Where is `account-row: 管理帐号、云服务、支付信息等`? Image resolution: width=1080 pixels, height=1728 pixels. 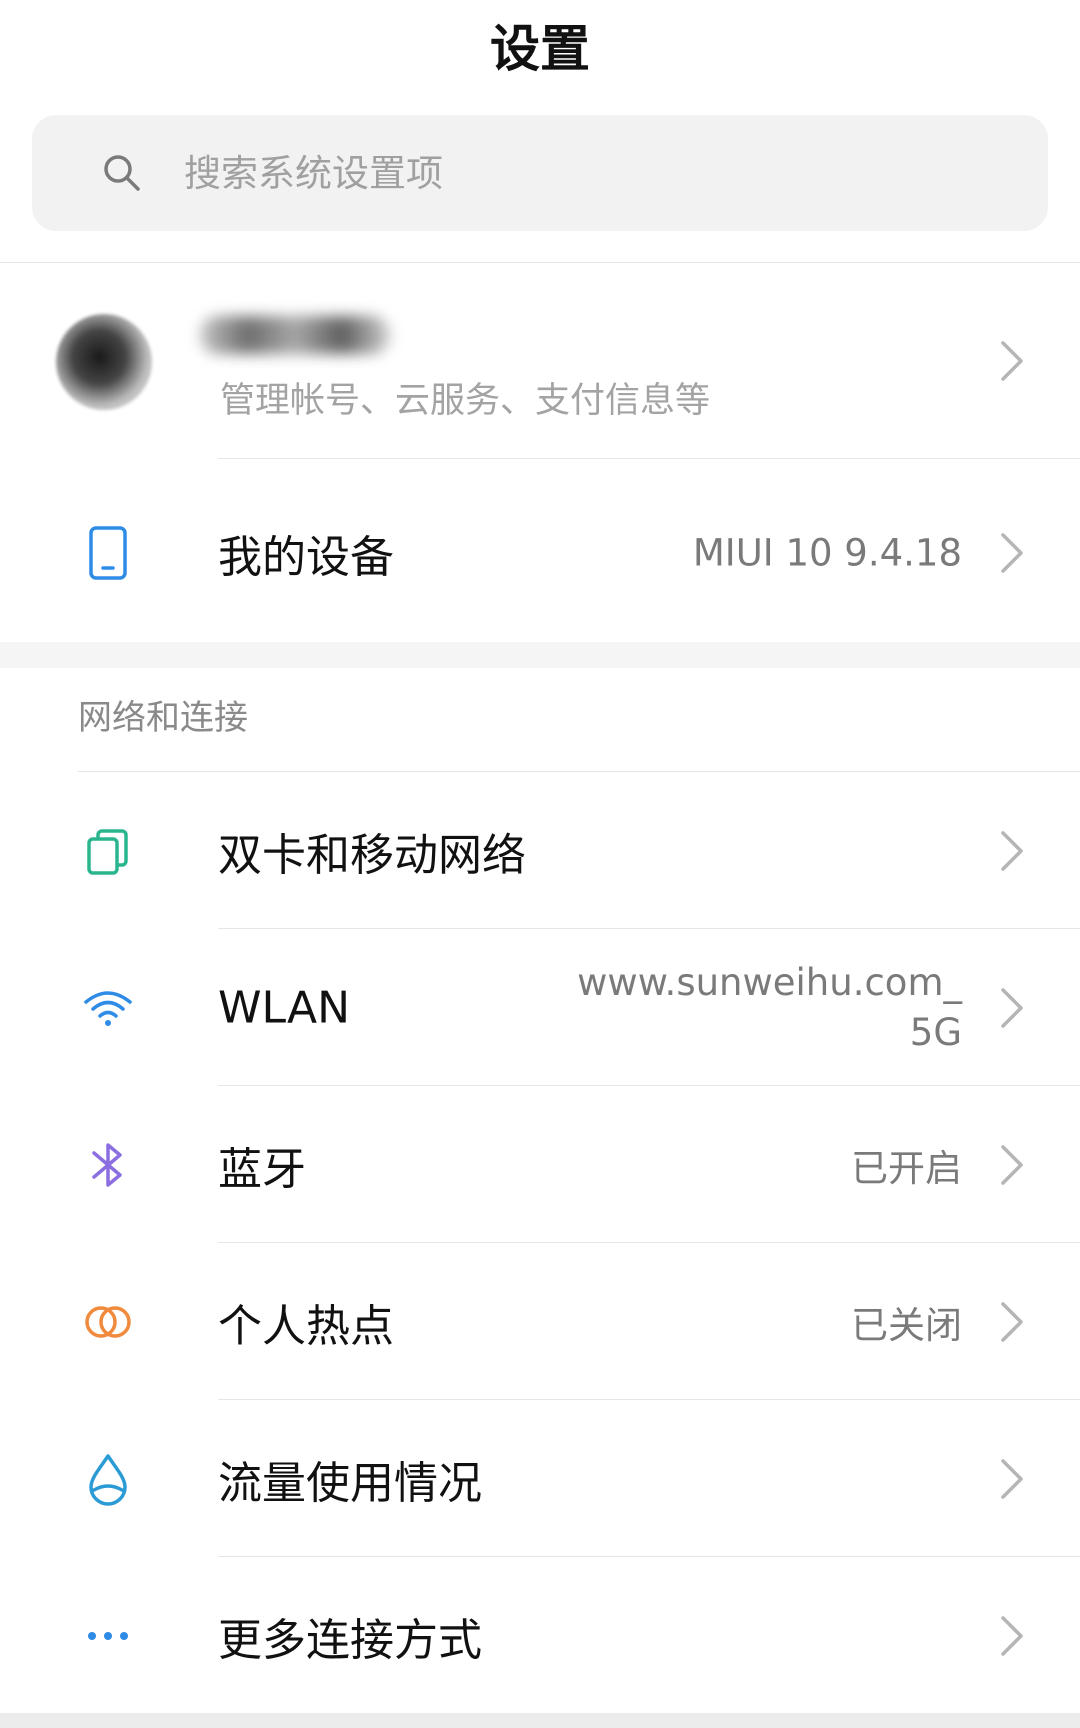
account-row: 管理帐号、云服务、支付信息等 is located at coordinates (540, 361).